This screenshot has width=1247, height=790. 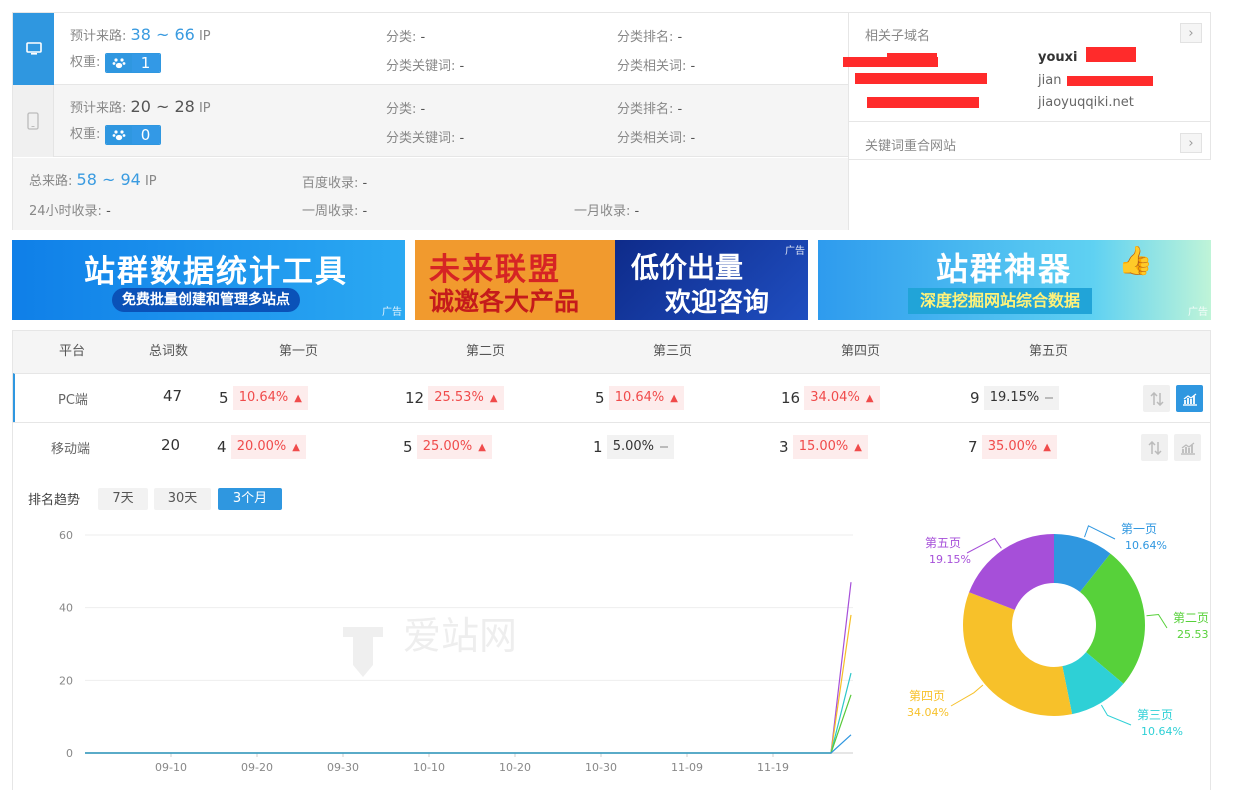 What do you see at coordinates (204, 36) in the screenshot?
I see `pc-traffic-unit: IP` at bounding box center [204, 36].